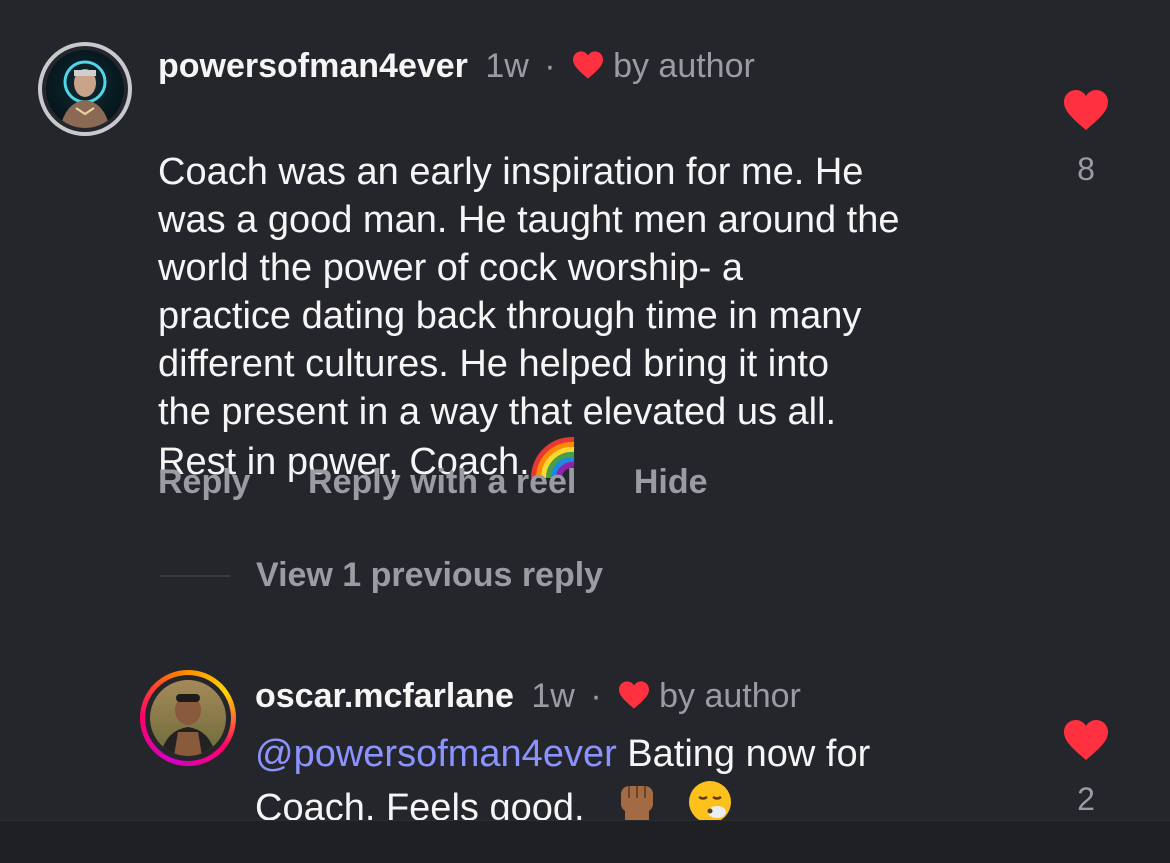 This screenshot has height=863, width=1170. I want to click on heart-icon, so click(634, 695).